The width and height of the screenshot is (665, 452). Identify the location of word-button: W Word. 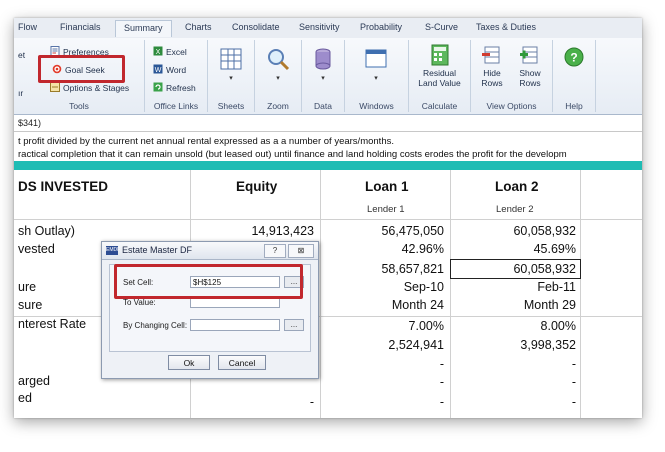
(169, 69).